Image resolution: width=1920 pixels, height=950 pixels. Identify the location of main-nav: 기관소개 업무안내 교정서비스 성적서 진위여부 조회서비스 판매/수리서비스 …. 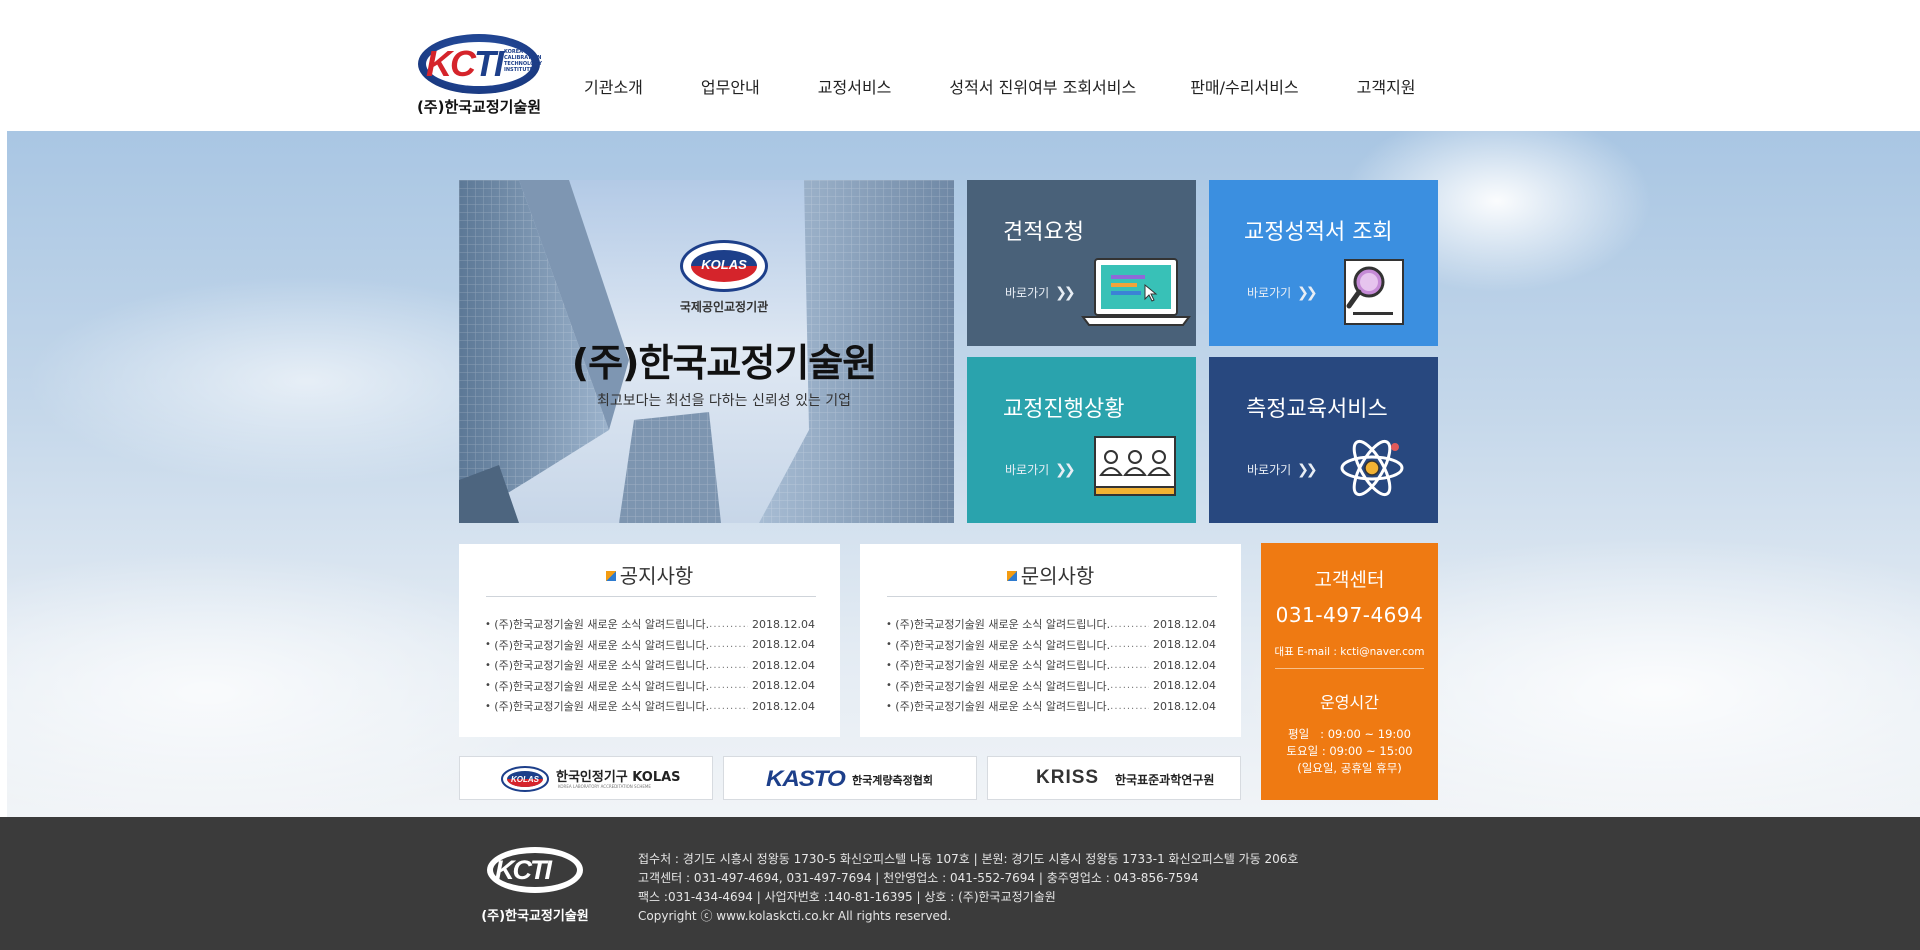
(1000, 86).